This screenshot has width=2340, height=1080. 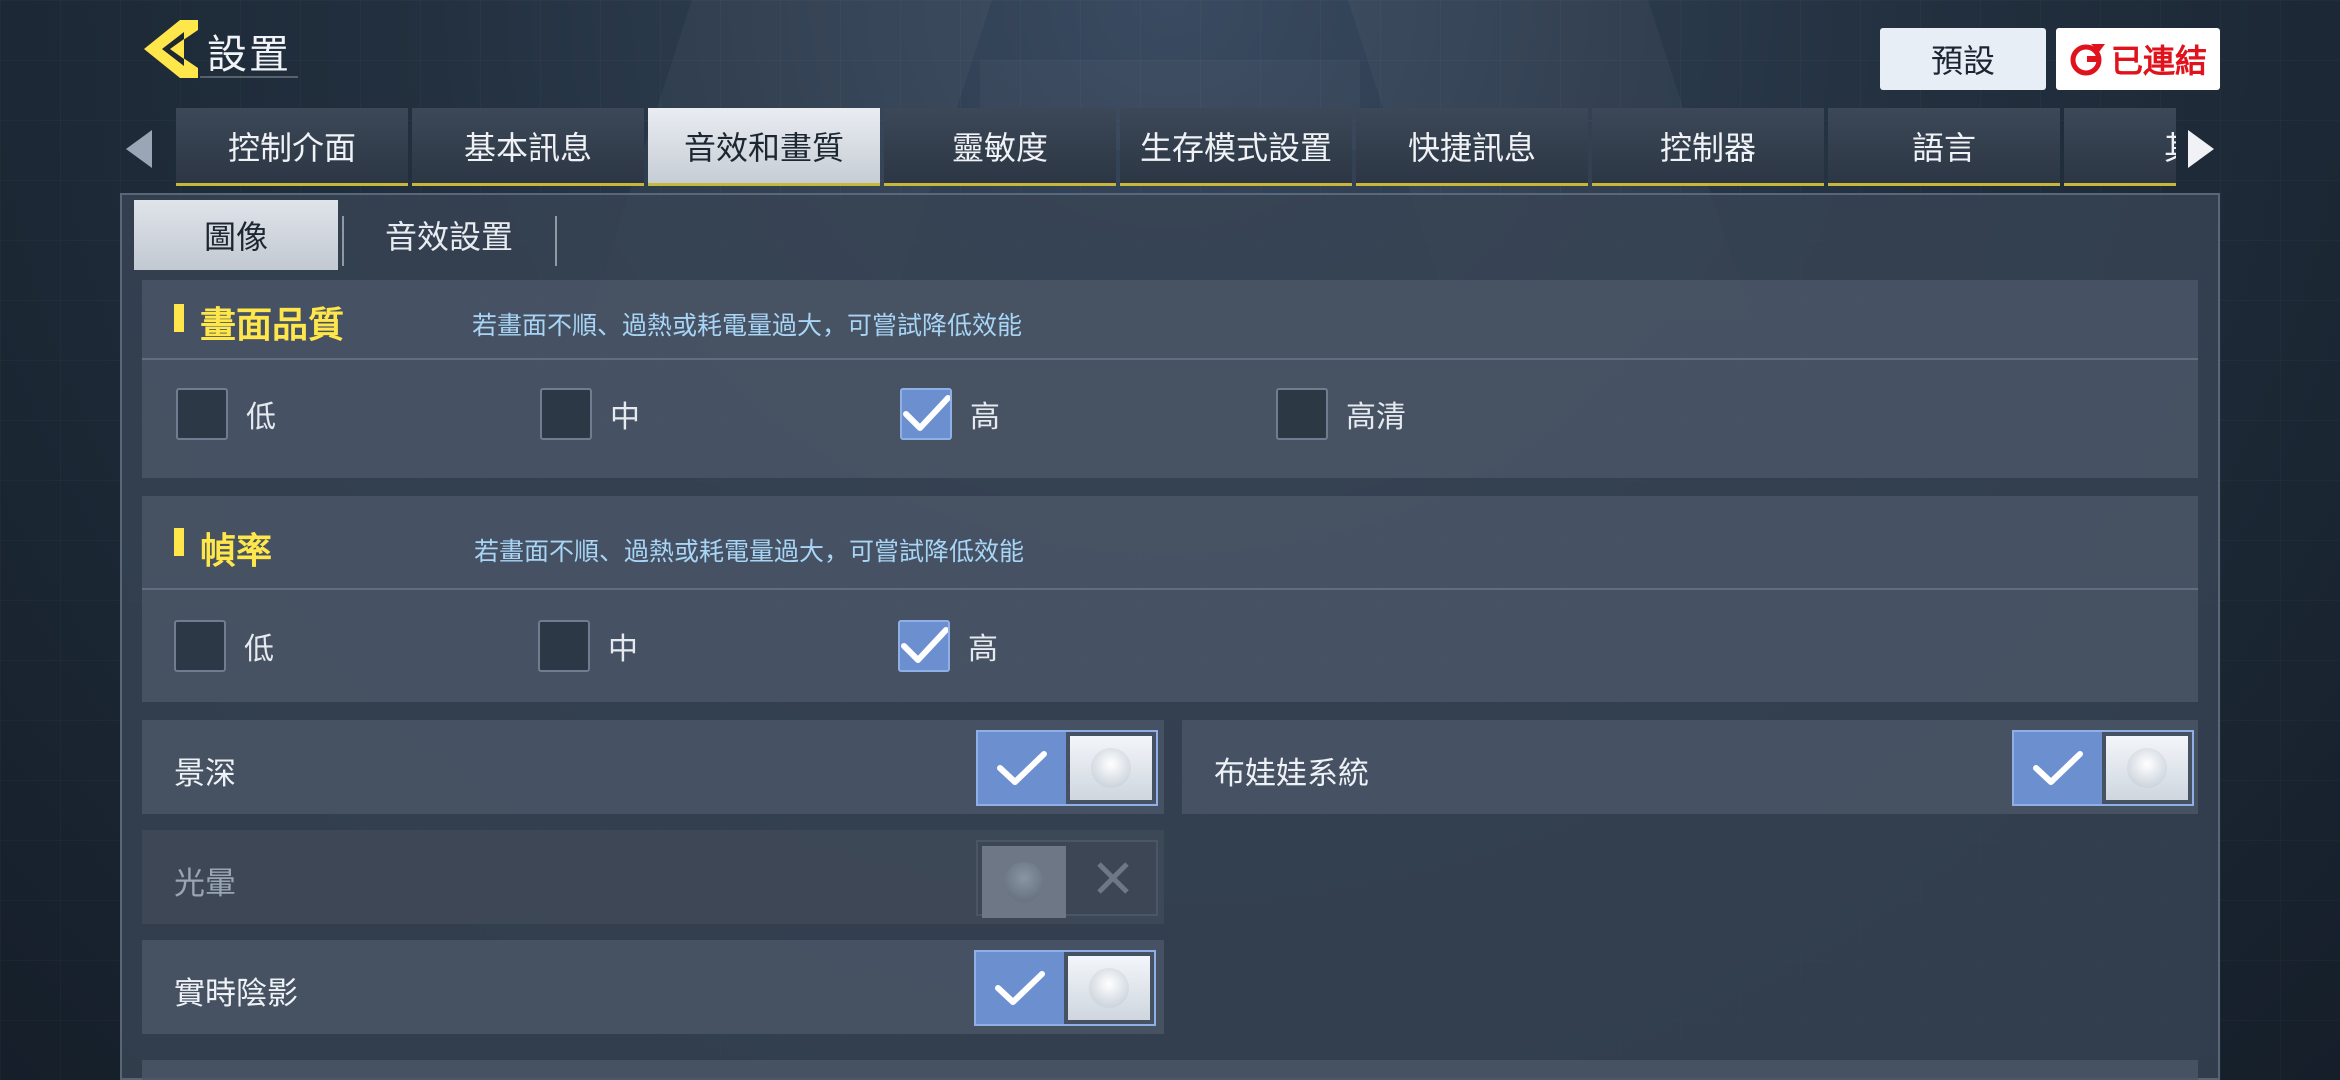 What do you see at coordinates (1170, 1070) in the screenshot?
I see `next-section-edge` at bounding box center [1170, 1070].